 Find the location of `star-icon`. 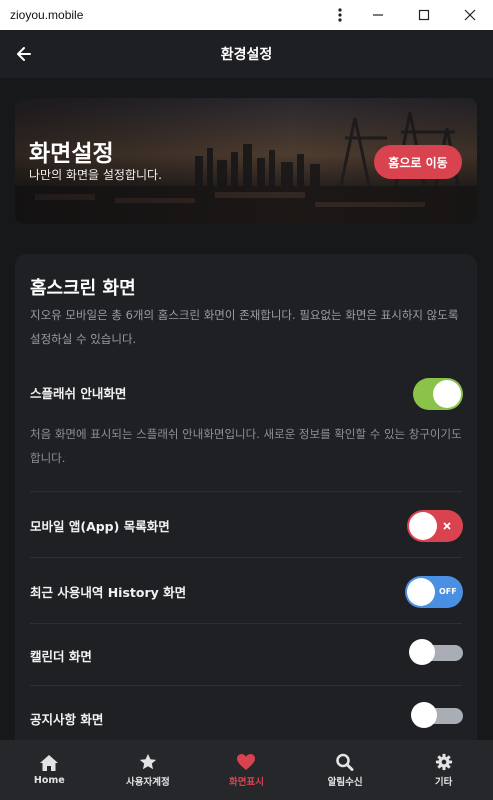

star-icon is located at coordinates (148, 761).